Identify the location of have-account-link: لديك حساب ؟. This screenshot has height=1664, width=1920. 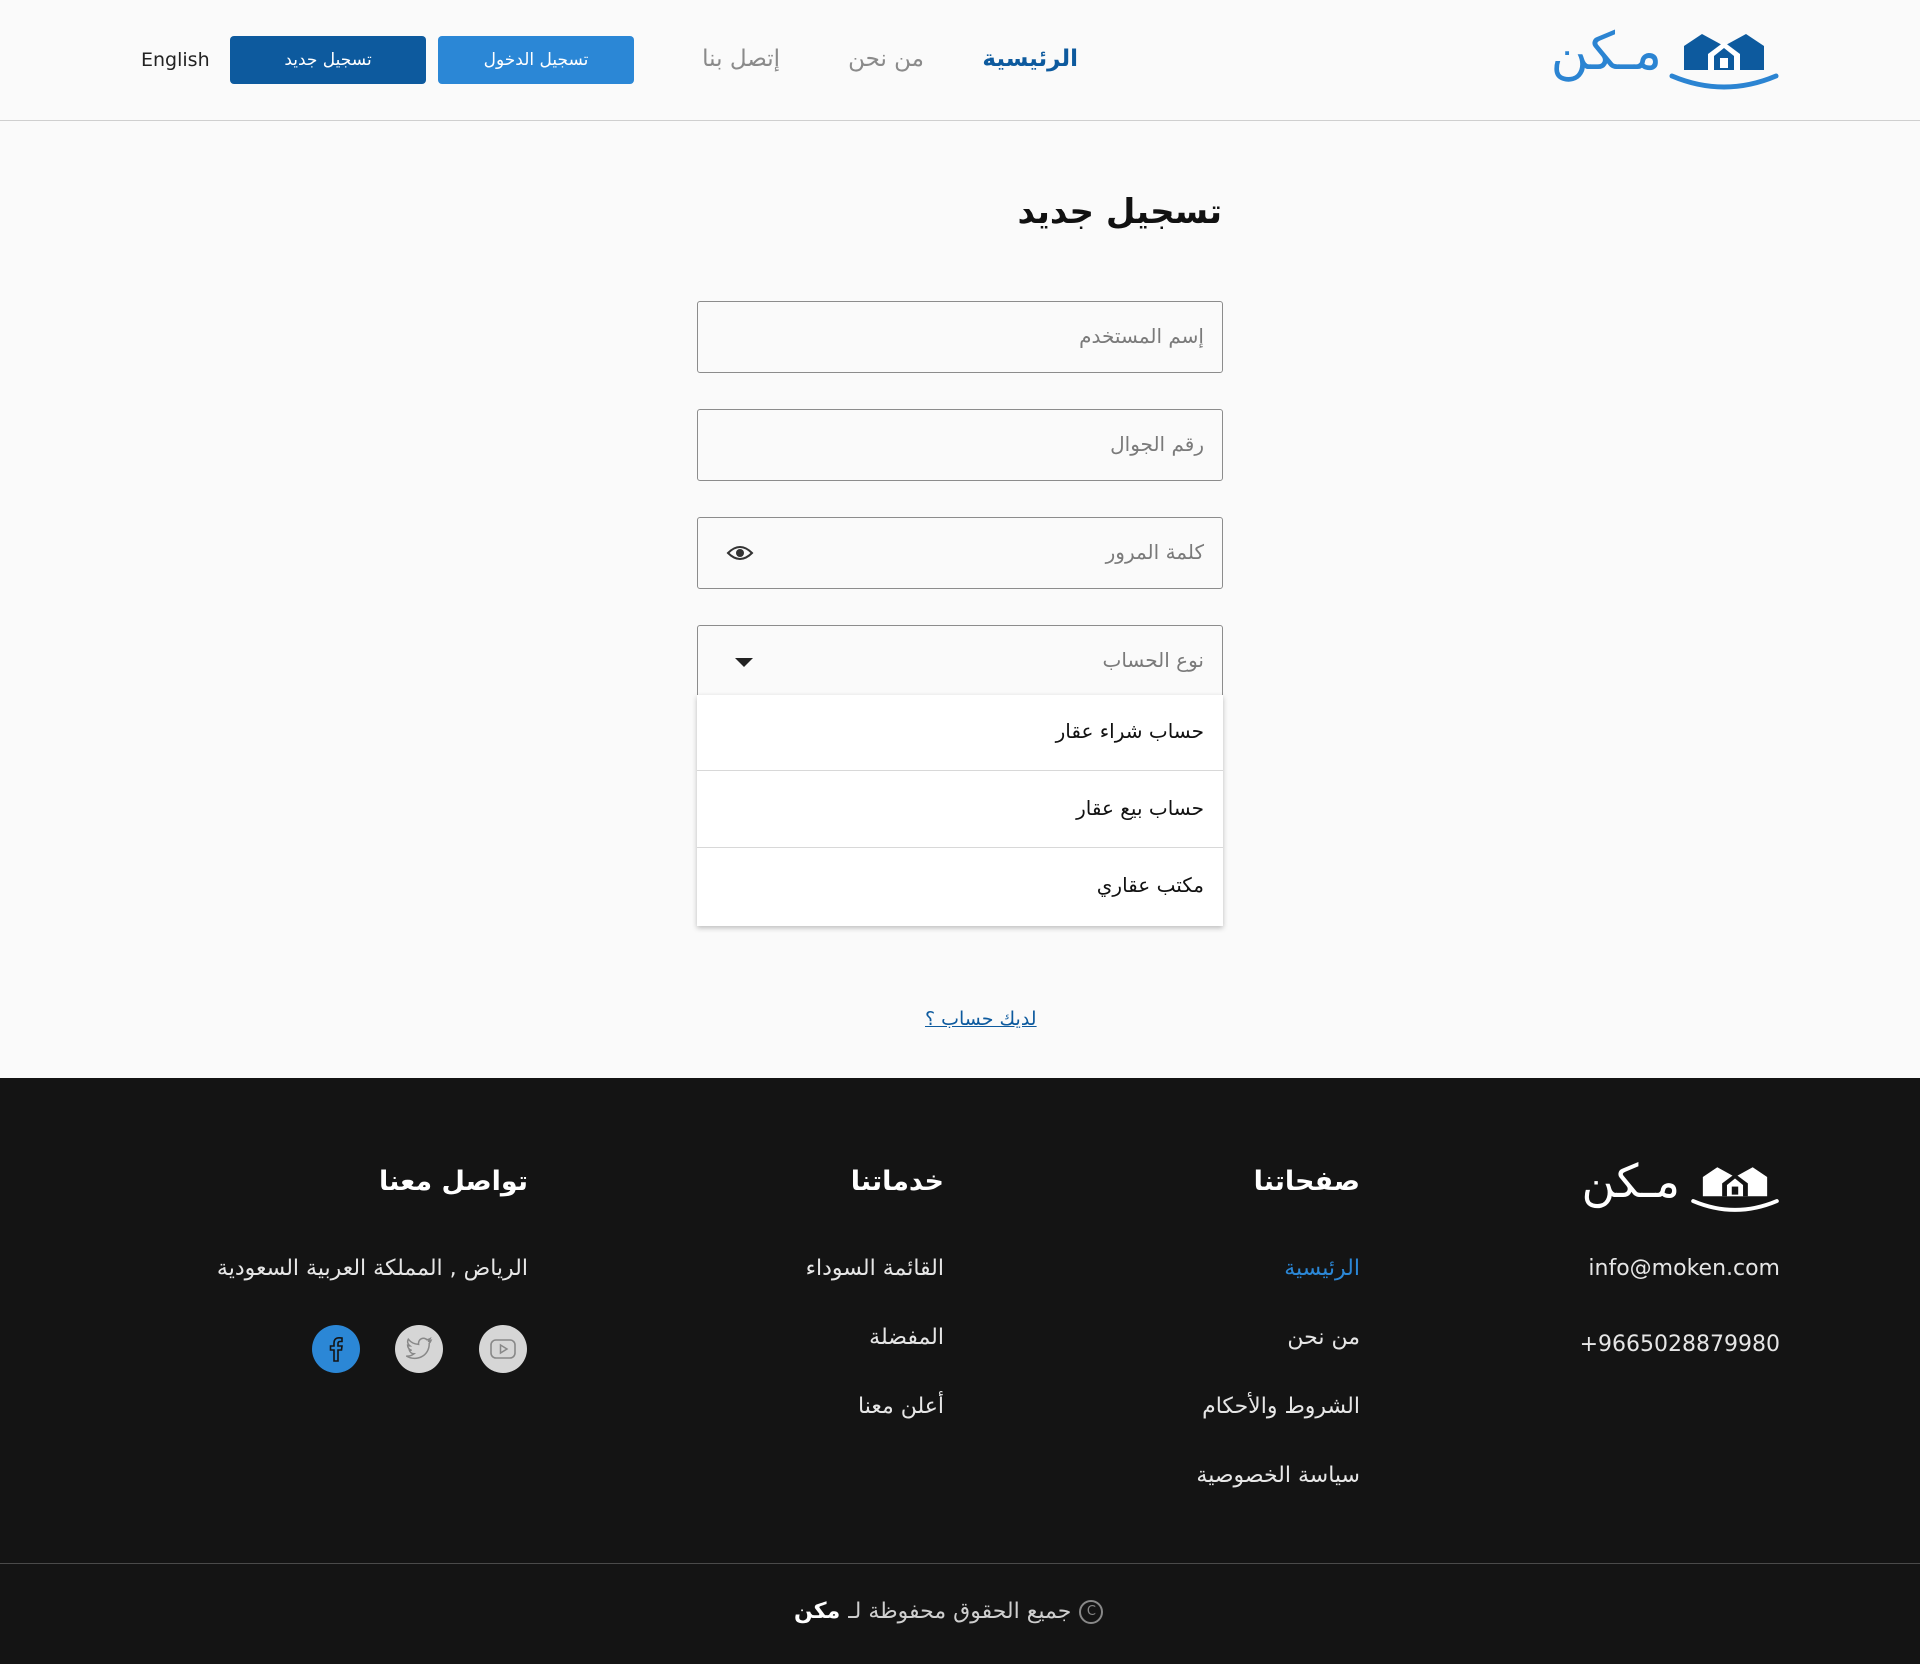
(981, 1019).